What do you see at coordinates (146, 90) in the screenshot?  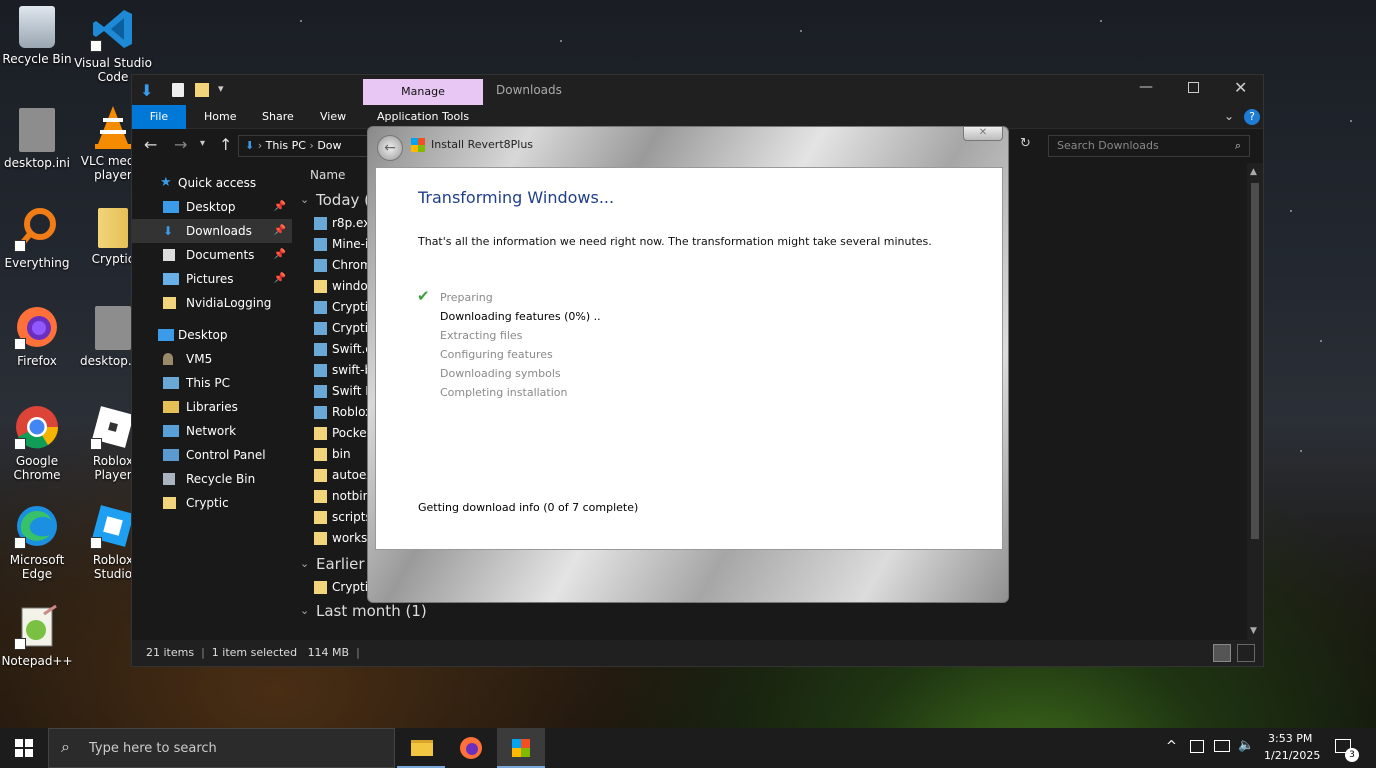 I see `quick-access-download-icon: ⬇` at bounding box center [146, 90].